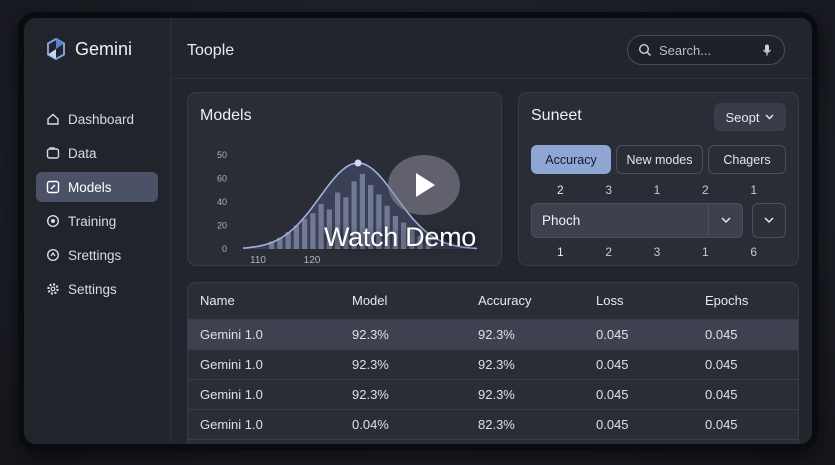 This screenshot has width=835, height=465. I want to click on header-divider, so click(491, 78).